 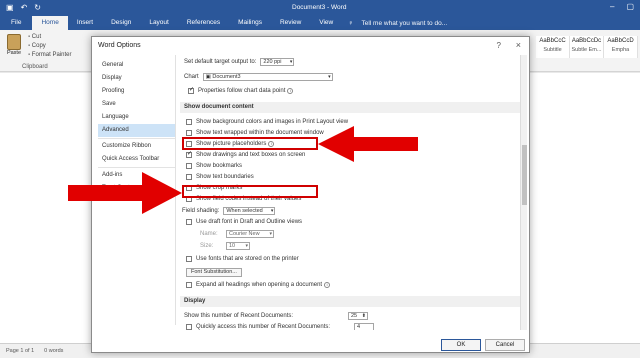 I want to click on ok-button: OK, so click(x=461, y=345).